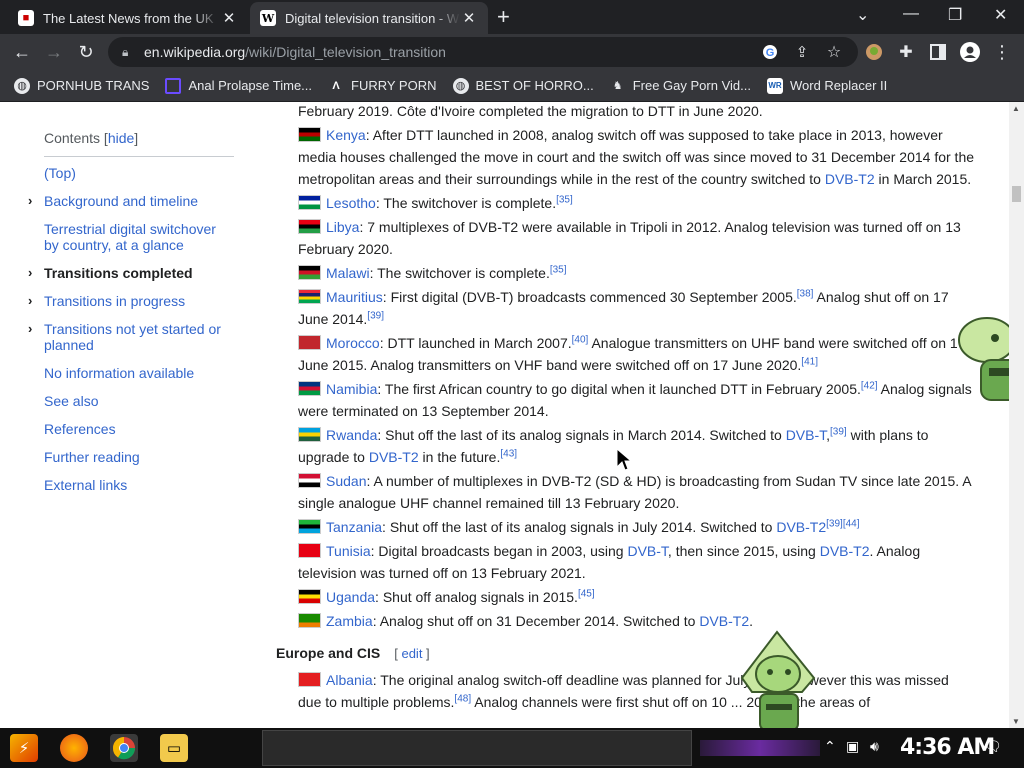  What do you see at coordinates (129, 401) in the screenshot?
I see `toc-item: See also` at bounding box center [129, 401].